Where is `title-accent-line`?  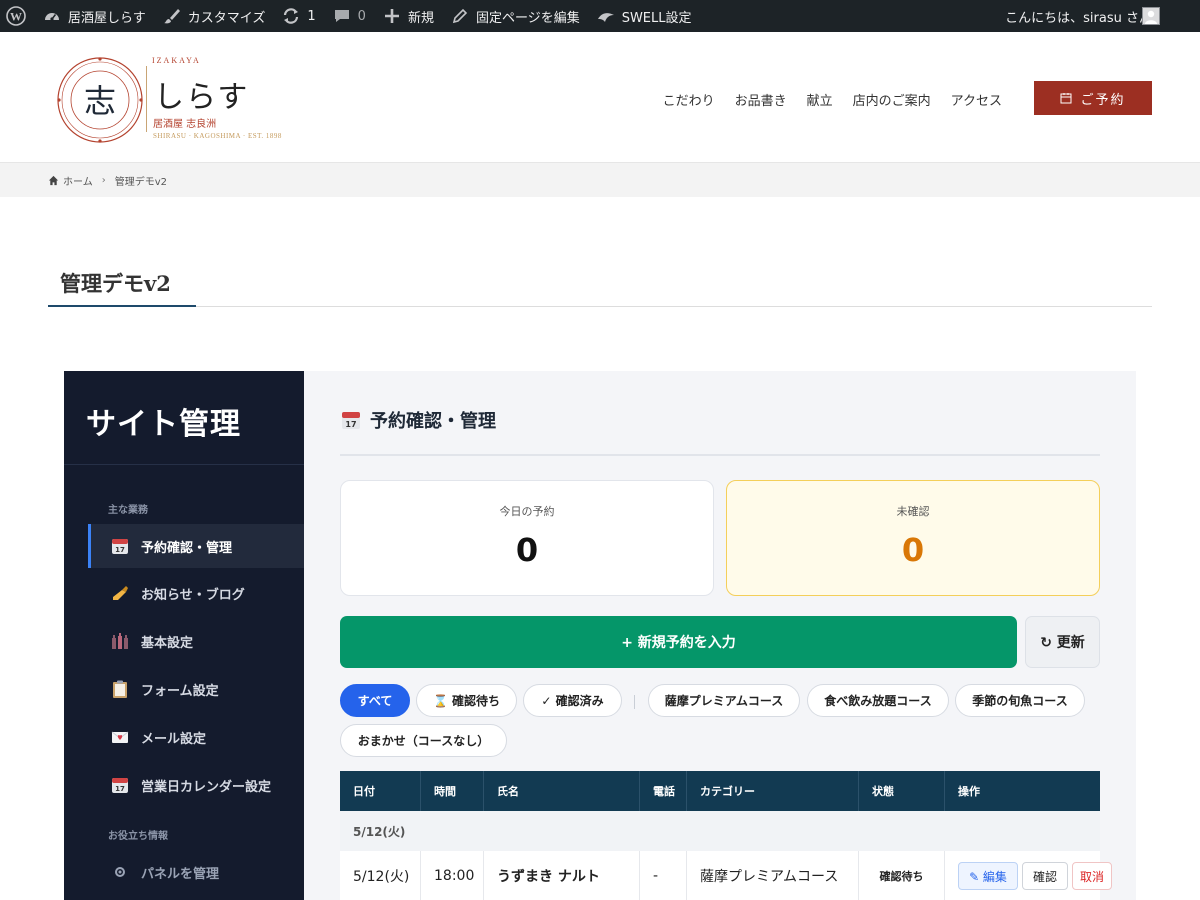 title-accent-line is located at coordinates (122, 306).